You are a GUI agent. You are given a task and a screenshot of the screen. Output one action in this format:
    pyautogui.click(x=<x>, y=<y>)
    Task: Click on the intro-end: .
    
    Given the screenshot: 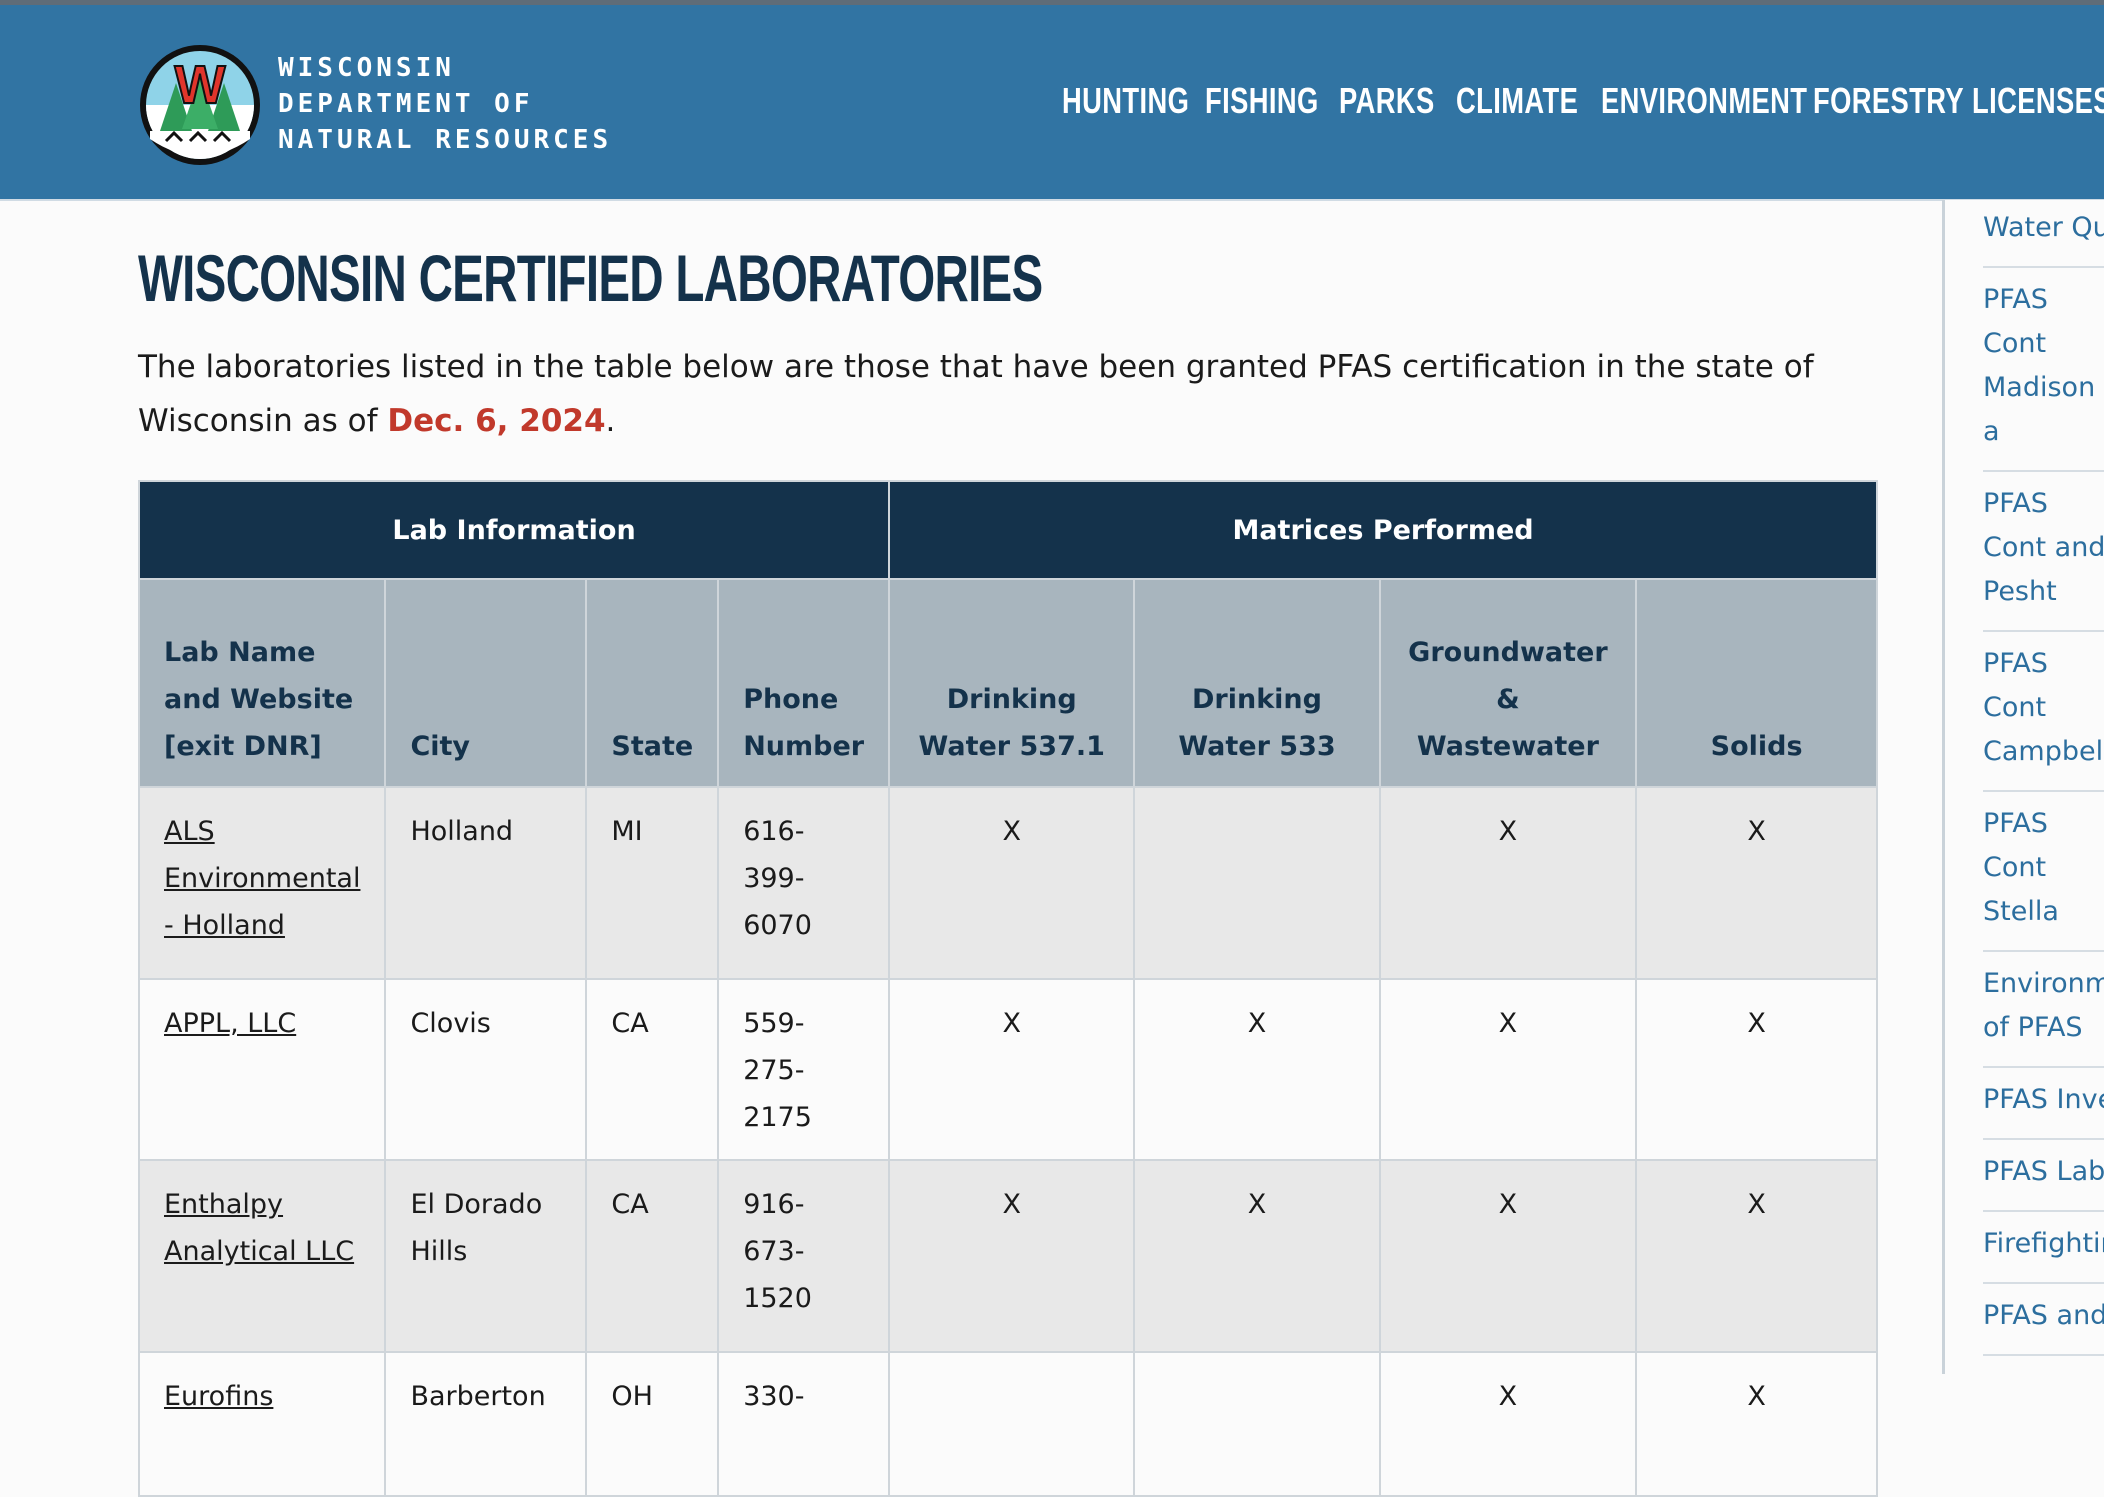 What is the action you would take?
    pyautogui.click(x=610, y=421)
    